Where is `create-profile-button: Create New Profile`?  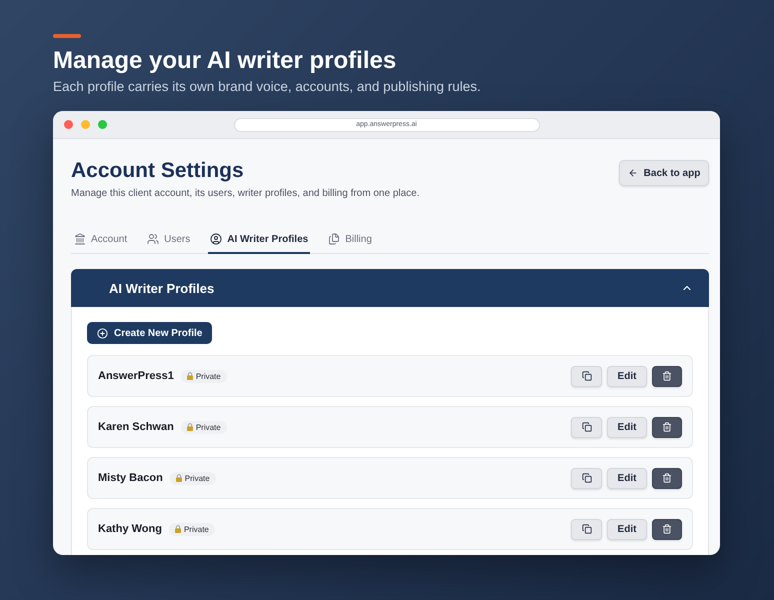 create-profile-button: Create New Profile is located at coordinates (149, 333).